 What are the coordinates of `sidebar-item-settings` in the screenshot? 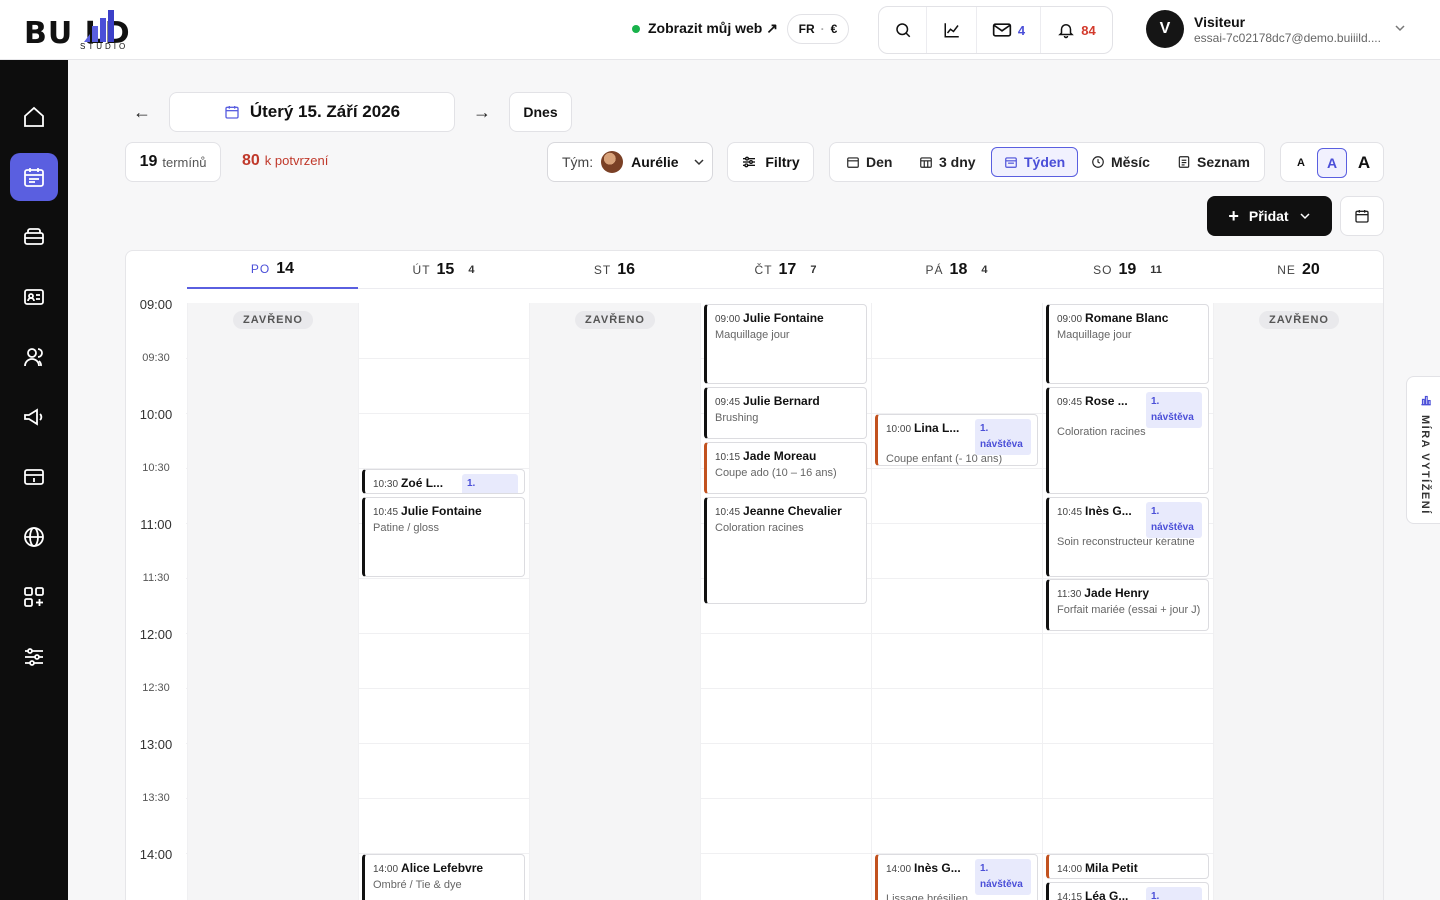 It's located at (34, 657).